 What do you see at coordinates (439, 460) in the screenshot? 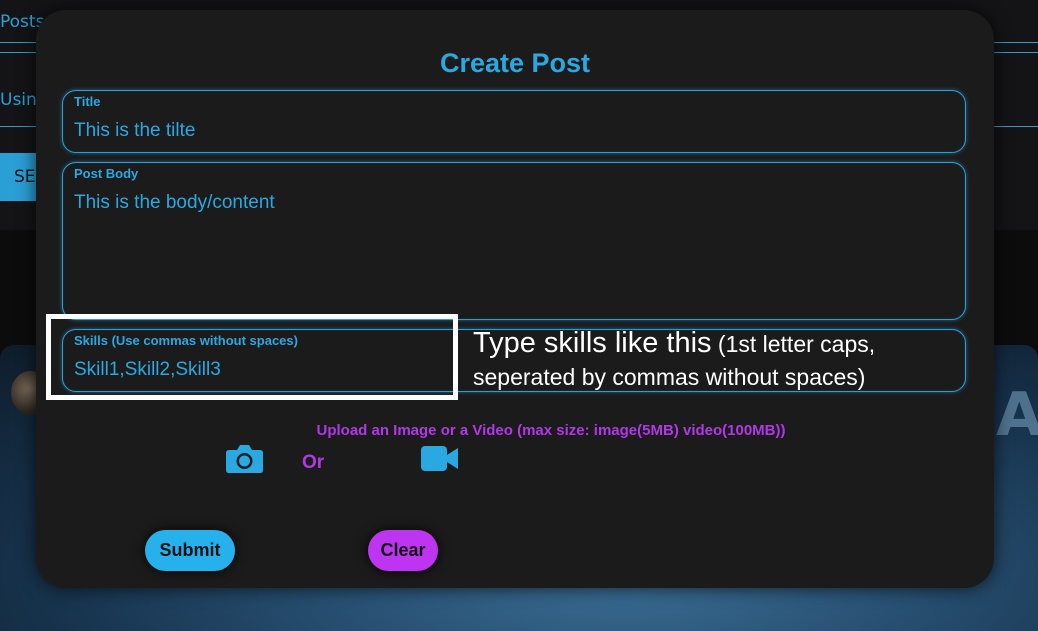
I see `video-camera-icon` at bounding box center [439, 460].